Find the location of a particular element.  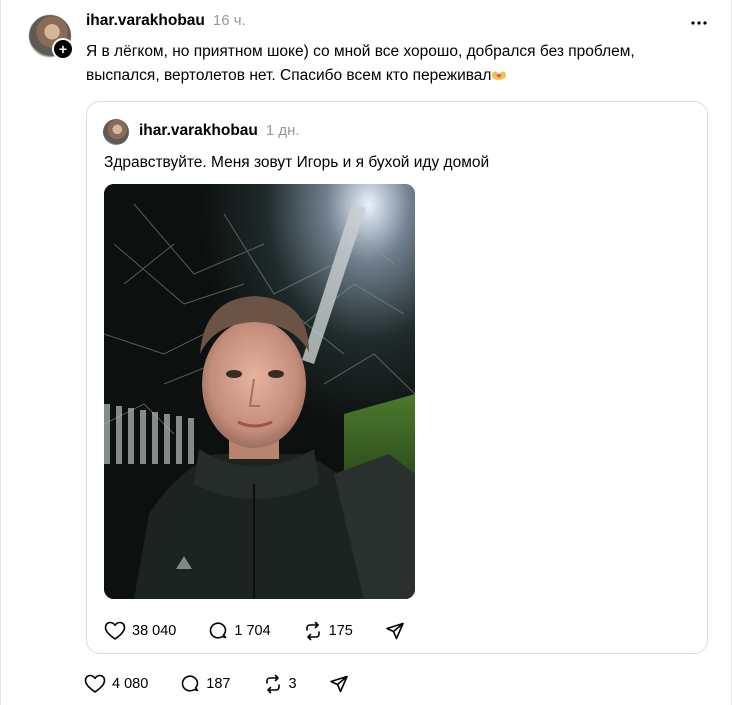

like-count: 4 080 is located at coordinates (130, 684).